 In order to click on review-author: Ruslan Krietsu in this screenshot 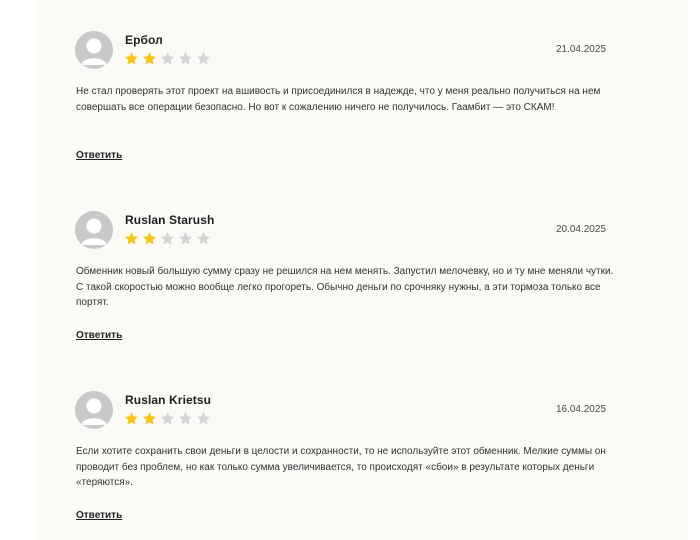, I will do `click(168, 400)`.